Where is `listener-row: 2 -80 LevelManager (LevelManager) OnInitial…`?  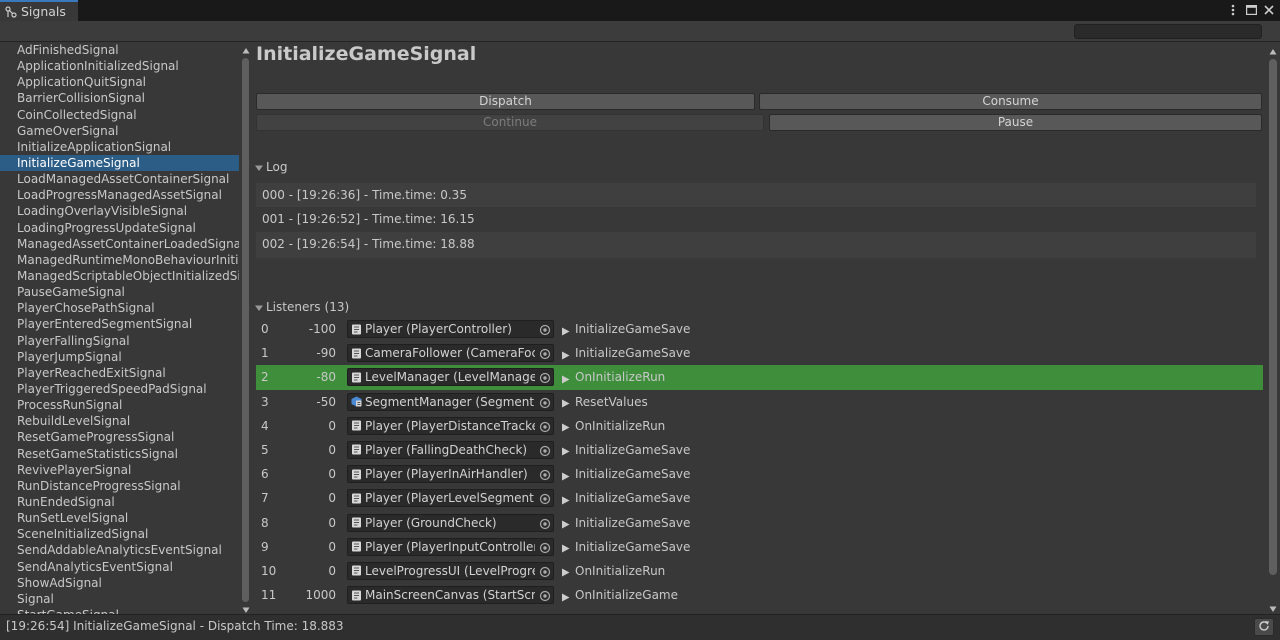
listener-row: 2 -80 LevelManager (LevelManager) OnInitial… is located at coordinates (759, 377).